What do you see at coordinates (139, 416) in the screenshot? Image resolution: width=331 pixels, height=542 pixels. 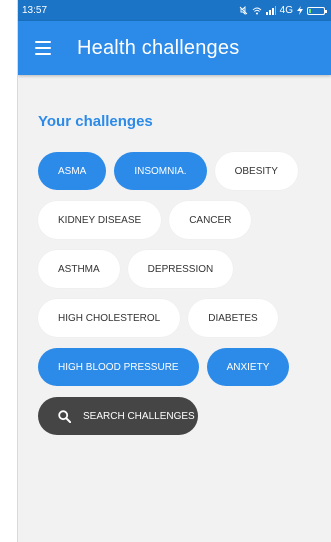 I see `search-button-label: SEARCH CHALLENGES` at bounding box center [139, 416].